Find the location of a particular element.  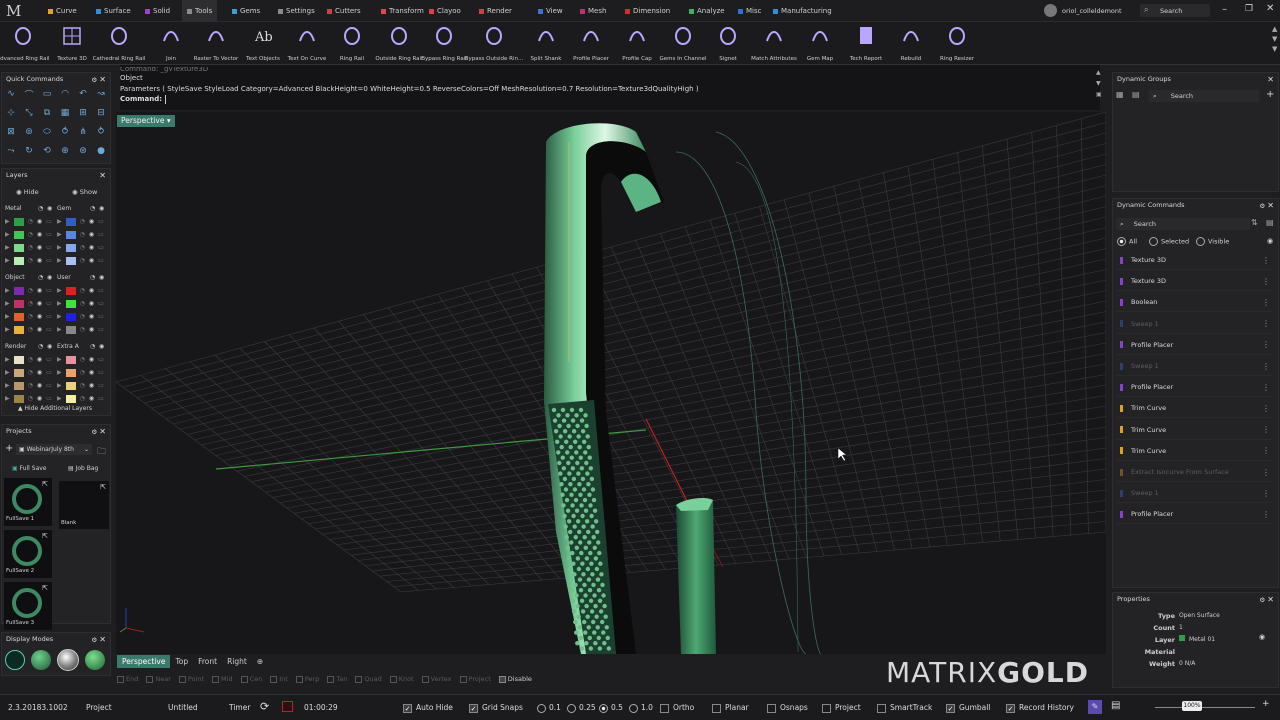

viewport-title-tab: Perspective ▾ is located at coordinates (146, 121).